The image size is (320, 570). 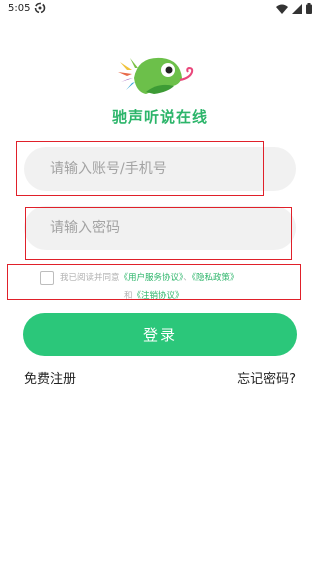 What do you see at coordinates (19, 8) in the screenshot?
I see `status-time: 5:05` at bounding box center [19, 8].